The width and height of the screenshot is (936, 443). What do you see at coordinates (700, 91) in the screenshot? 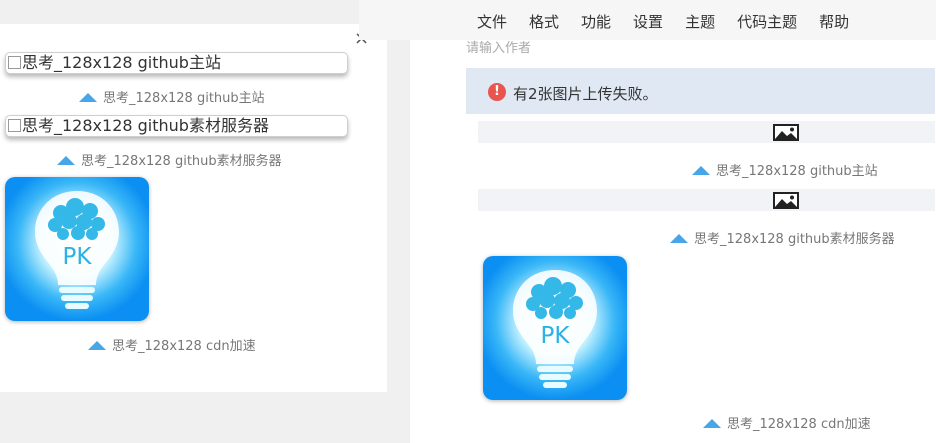
I see `upload-error-alert: ! 有2张图片上传失败。` at bounding box center [700, 91].